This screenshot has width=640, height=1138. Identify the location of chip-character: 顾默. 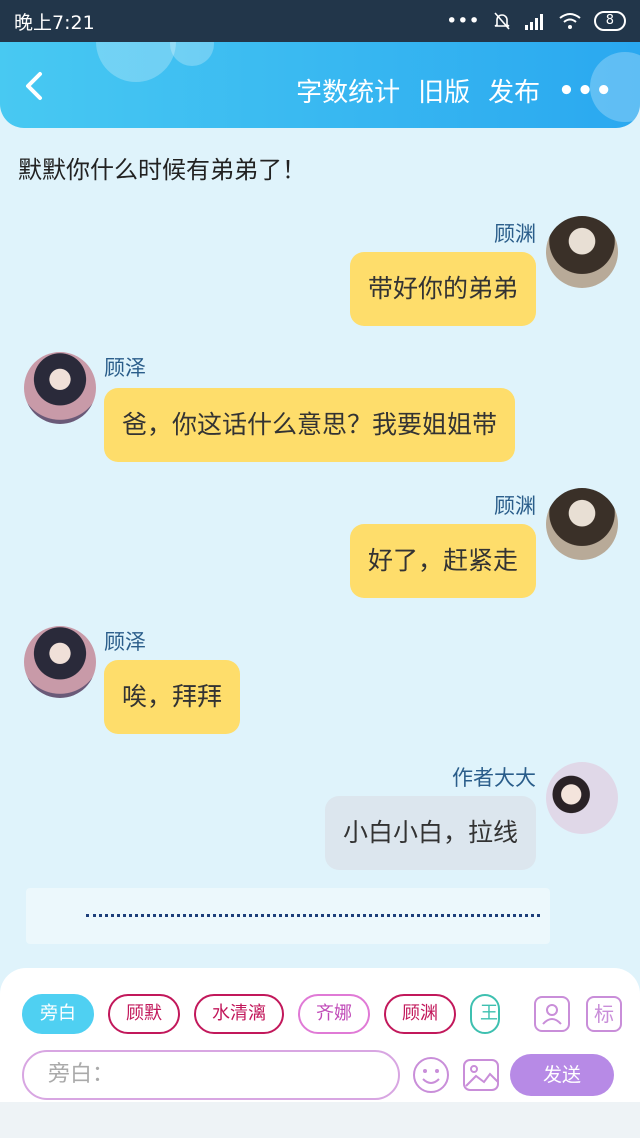
(144, 1014).